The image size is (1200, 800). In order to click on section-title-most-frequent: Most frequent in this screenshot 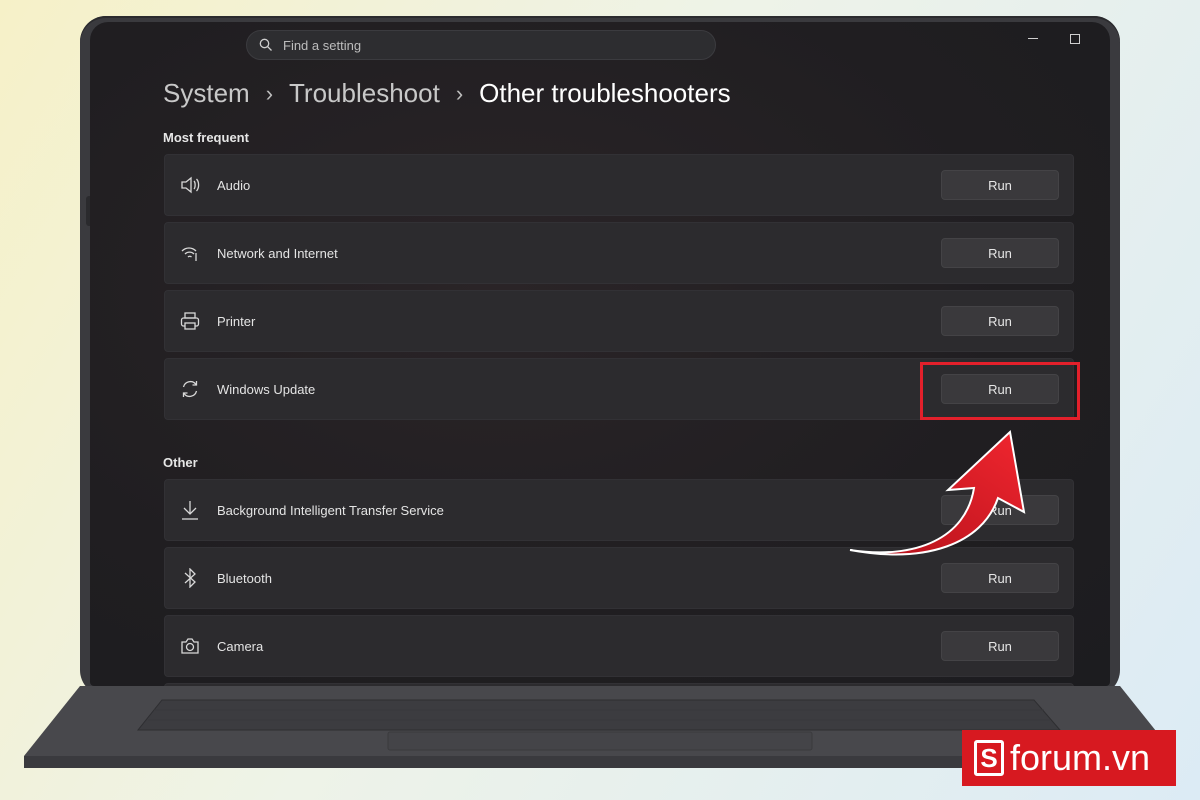, I will do `click(206, 137)`.